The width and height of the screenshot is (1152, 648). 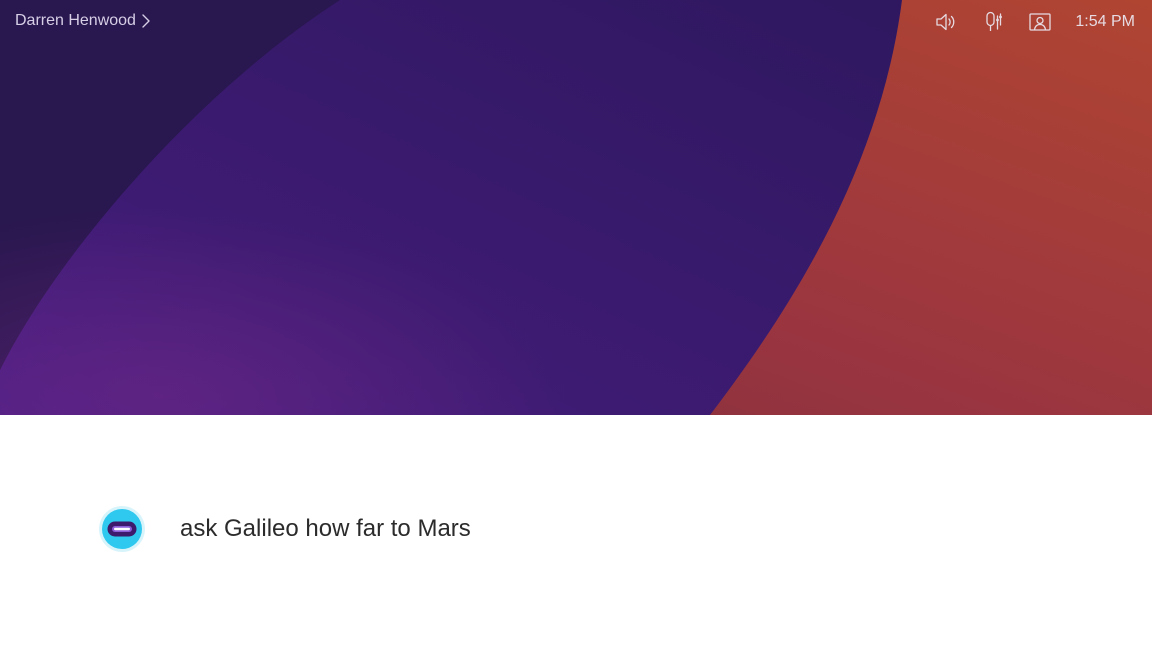 What do you see at coordinates (122, 529) in the screenshot?
I see `assistant-icon` at bounding box center [122, 529].